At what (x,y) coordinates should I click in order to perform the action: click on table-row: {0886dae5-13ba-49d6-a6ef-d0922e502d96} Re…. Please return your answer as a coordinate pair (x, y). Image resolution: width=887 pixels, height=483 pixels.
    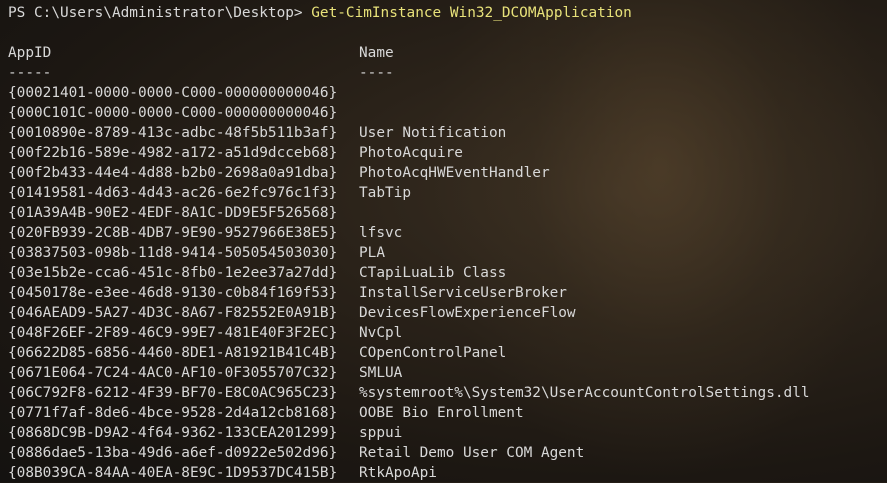
    Looking at the image, I should click on (445, 453).